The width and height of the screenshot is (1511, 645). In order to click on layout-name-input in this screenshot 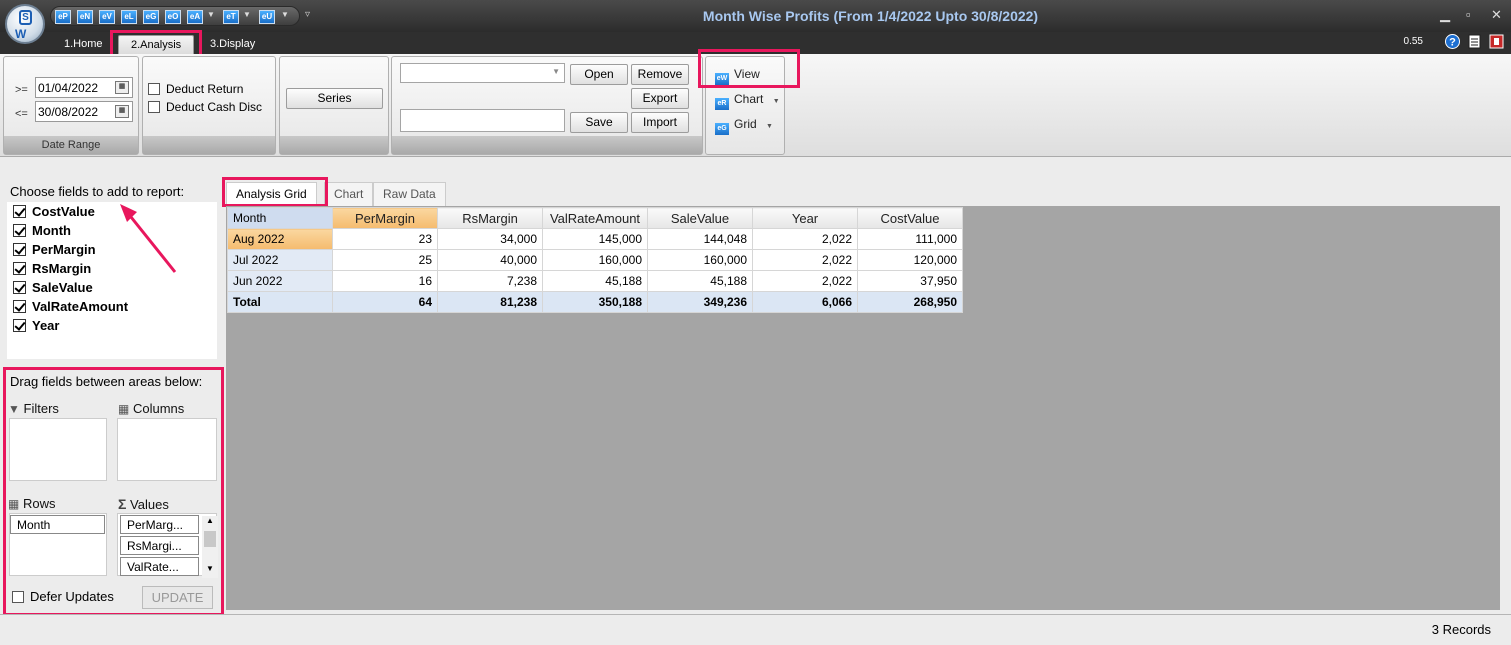, I will do `click(482, 120)`.